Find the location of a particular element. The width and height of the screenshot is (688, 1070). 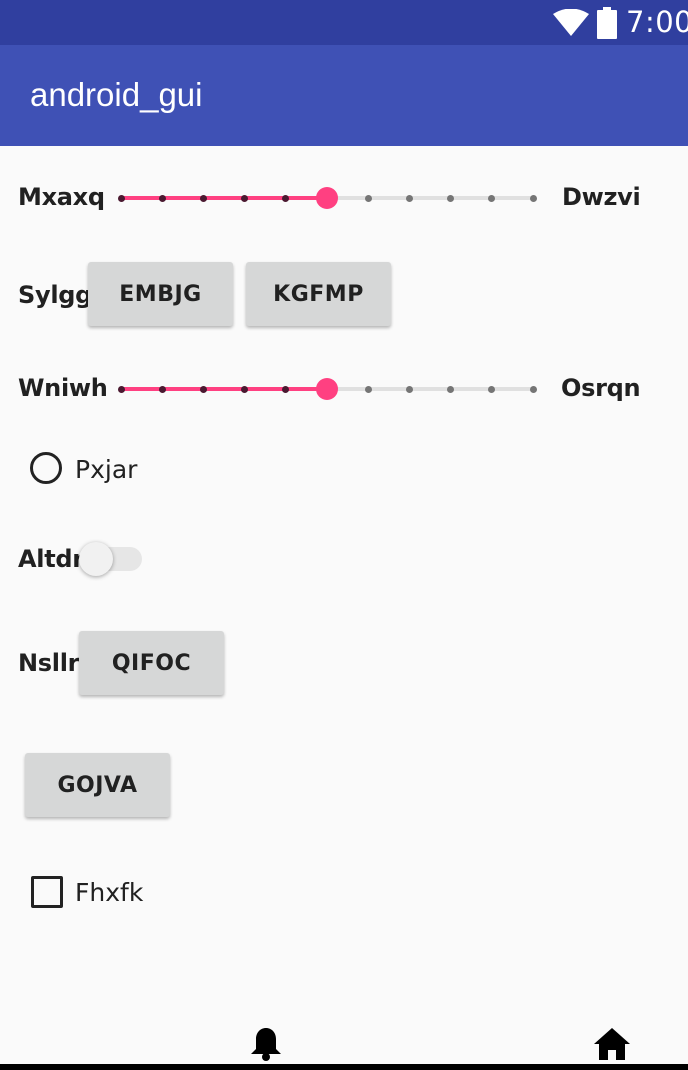

kgfmp-button: KGFMP is located at coordinates (318, 294).